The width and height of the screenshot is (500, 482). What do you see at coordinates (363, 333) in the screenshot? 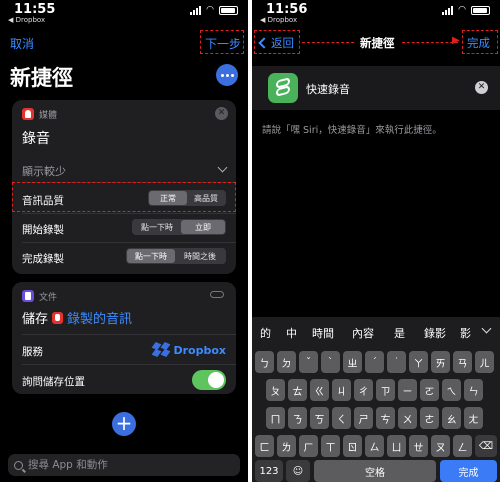
I see `candidate-word: 內容` at bounding box center [363, 333].